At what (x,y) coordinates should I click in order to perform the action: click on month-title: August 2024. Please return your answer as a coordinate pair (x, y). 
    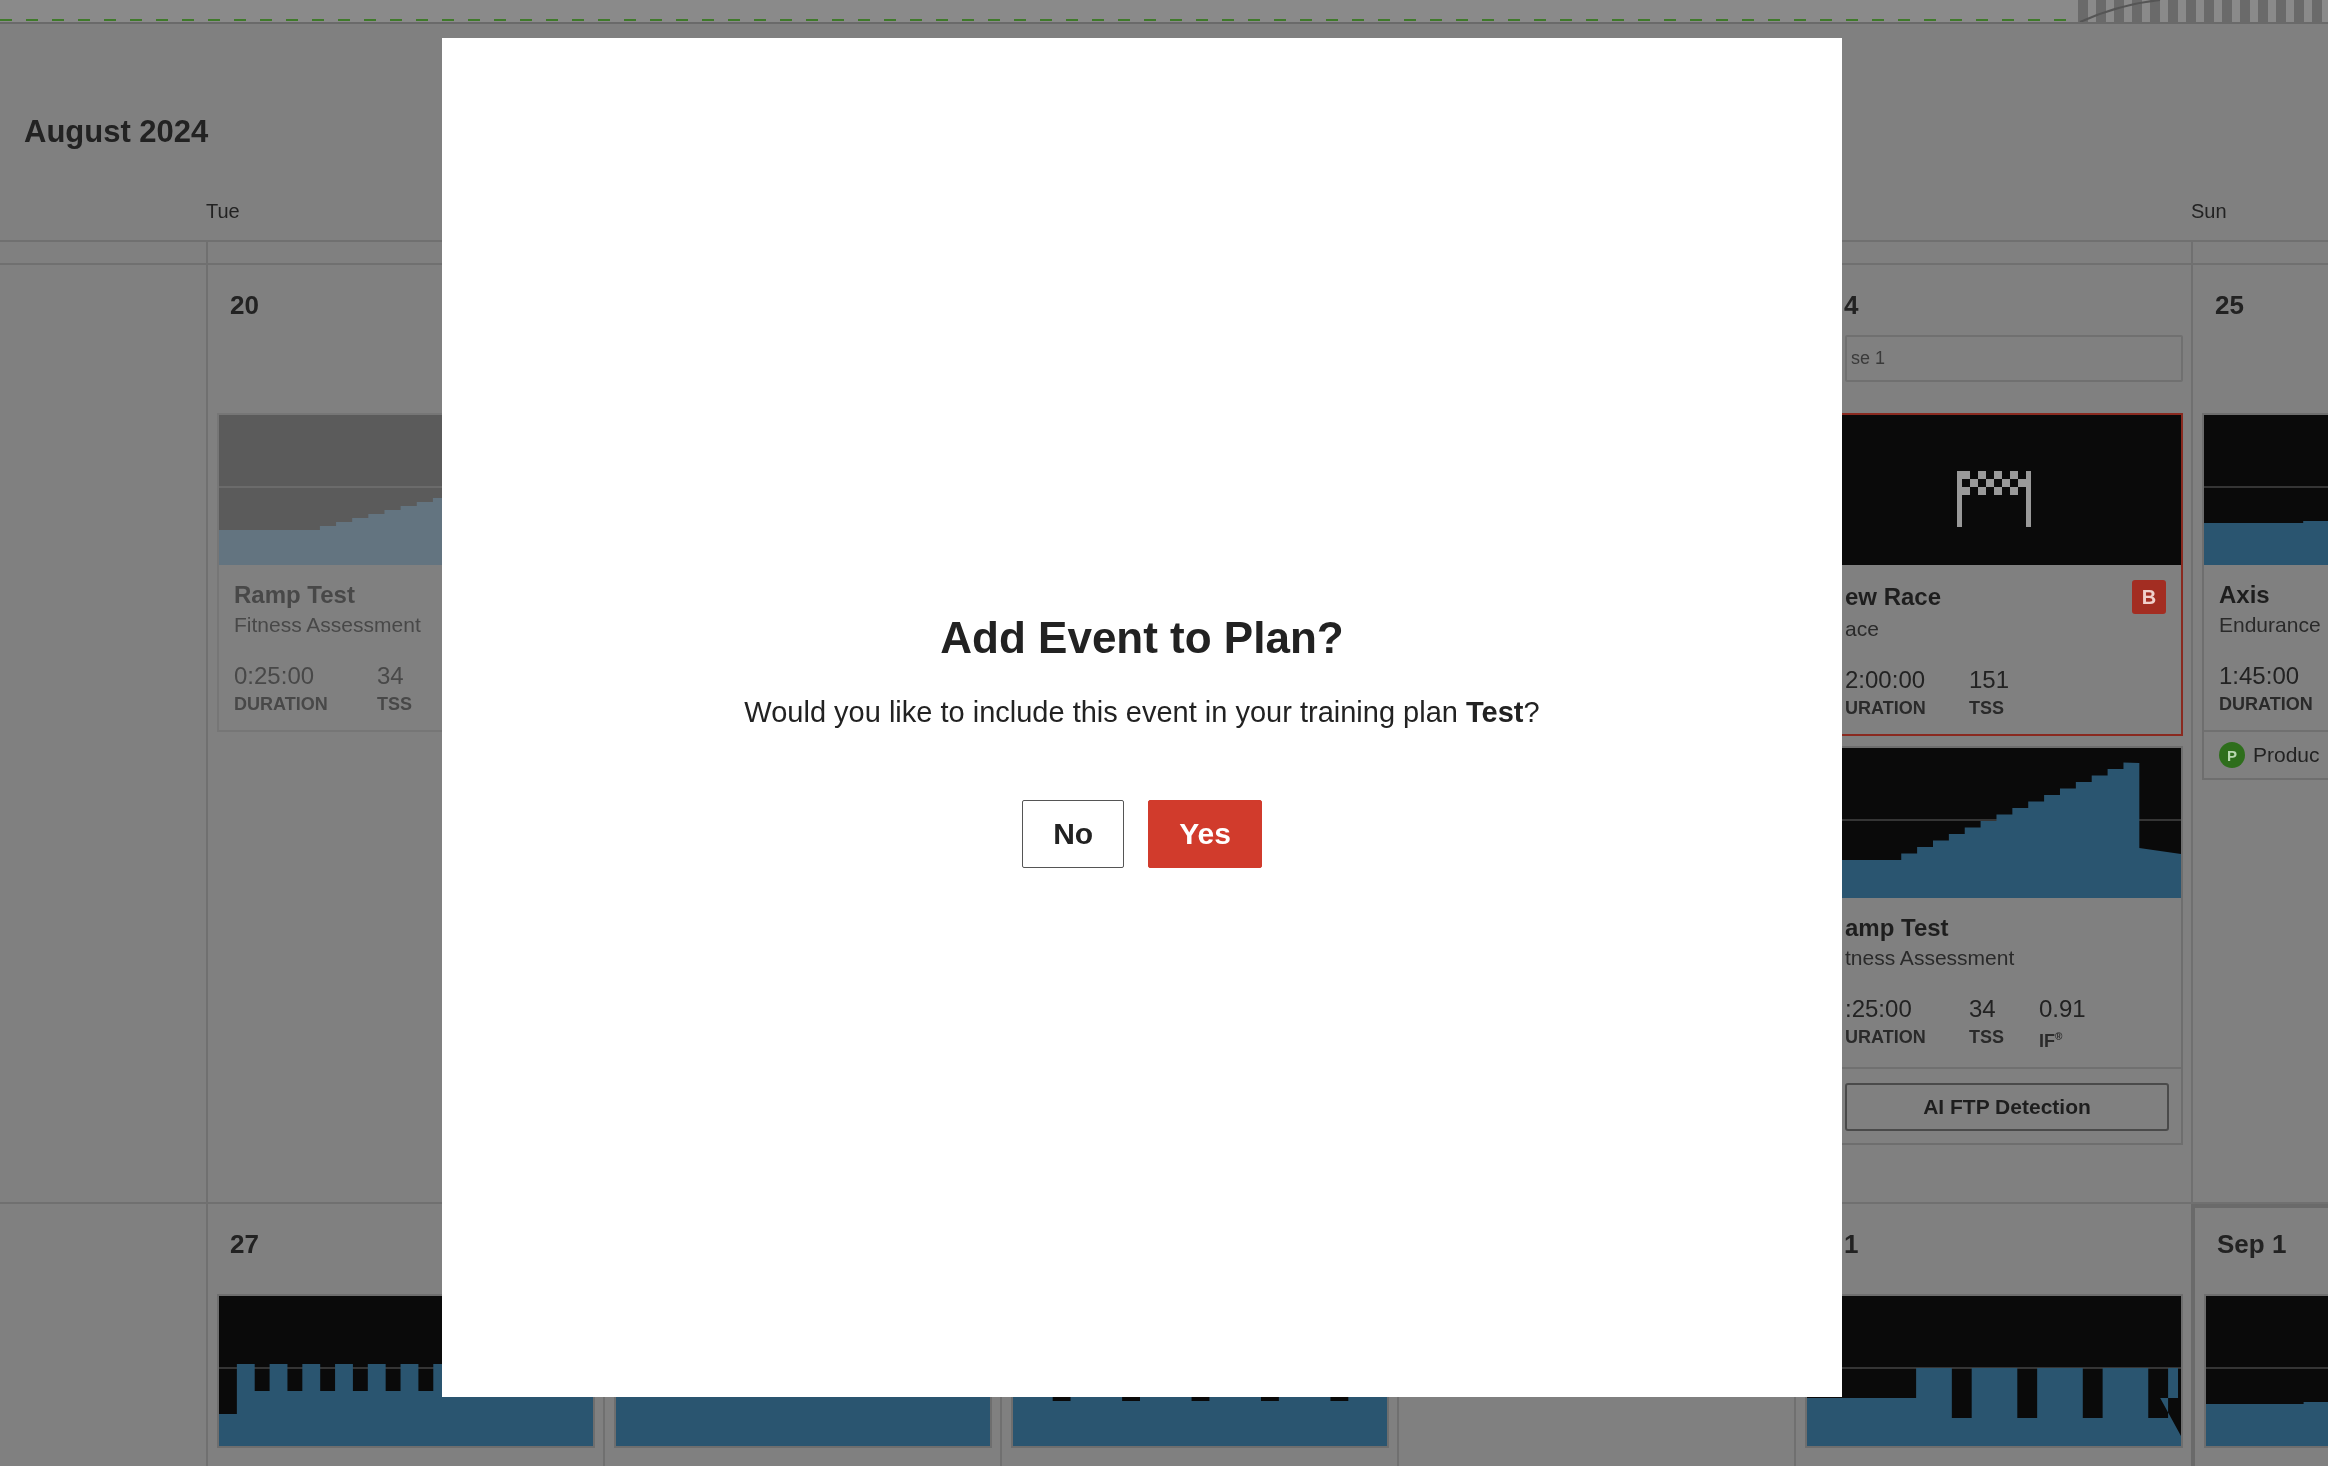
    Looking at the image, I should click on (116, 132).